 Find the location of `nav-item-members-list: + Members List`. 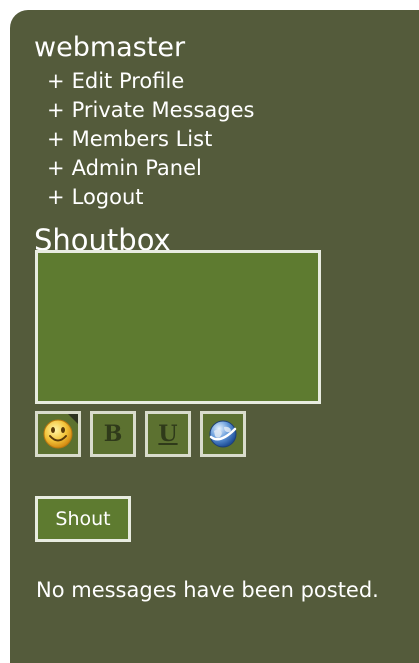

nav-item-members-list: + Members List is located at coordinates (150, 139).